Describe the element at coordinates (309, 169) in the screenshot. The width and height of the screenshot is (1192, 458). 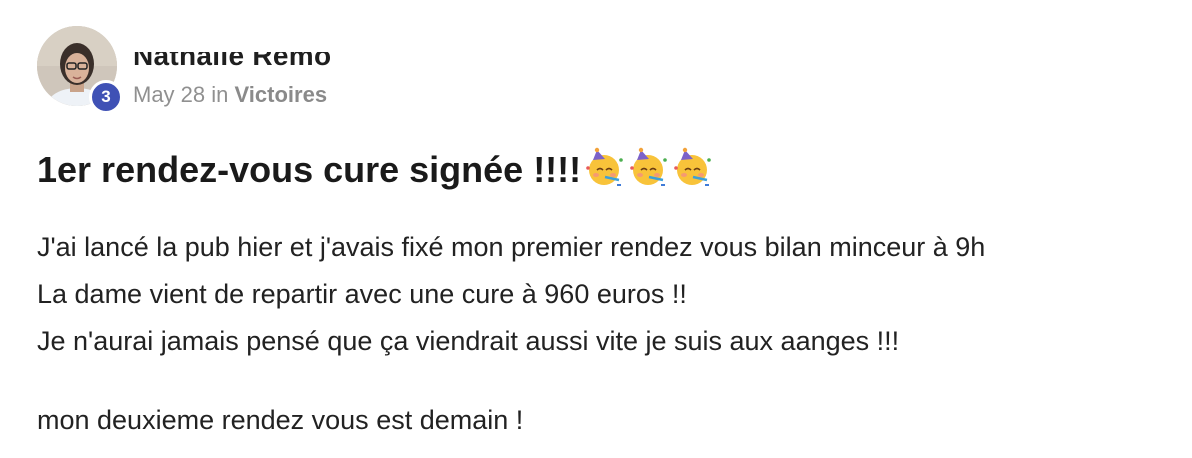
I see `post-title-text: 1er rendez-vous cure signée !!!!` at that location.